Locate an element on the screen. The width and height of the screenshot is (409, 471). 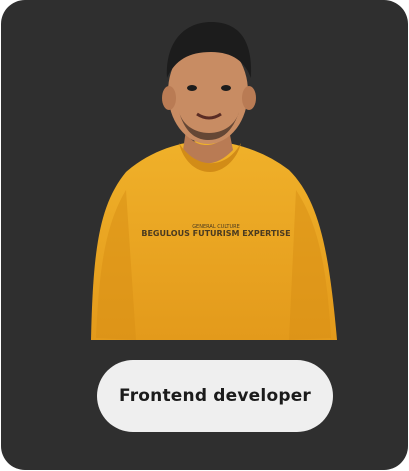
shirt-print: BEGULOUS FUTURISM EXPERTISE is located at coordinates (215, 233).